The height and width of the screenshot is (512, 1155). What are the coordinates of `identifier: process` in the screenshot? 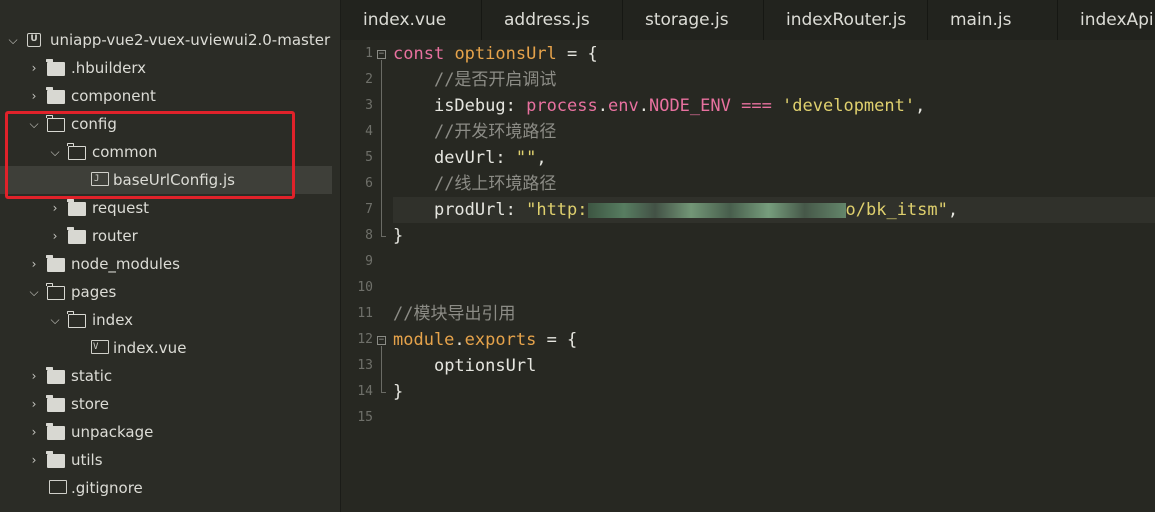 It's located at (562, 106).